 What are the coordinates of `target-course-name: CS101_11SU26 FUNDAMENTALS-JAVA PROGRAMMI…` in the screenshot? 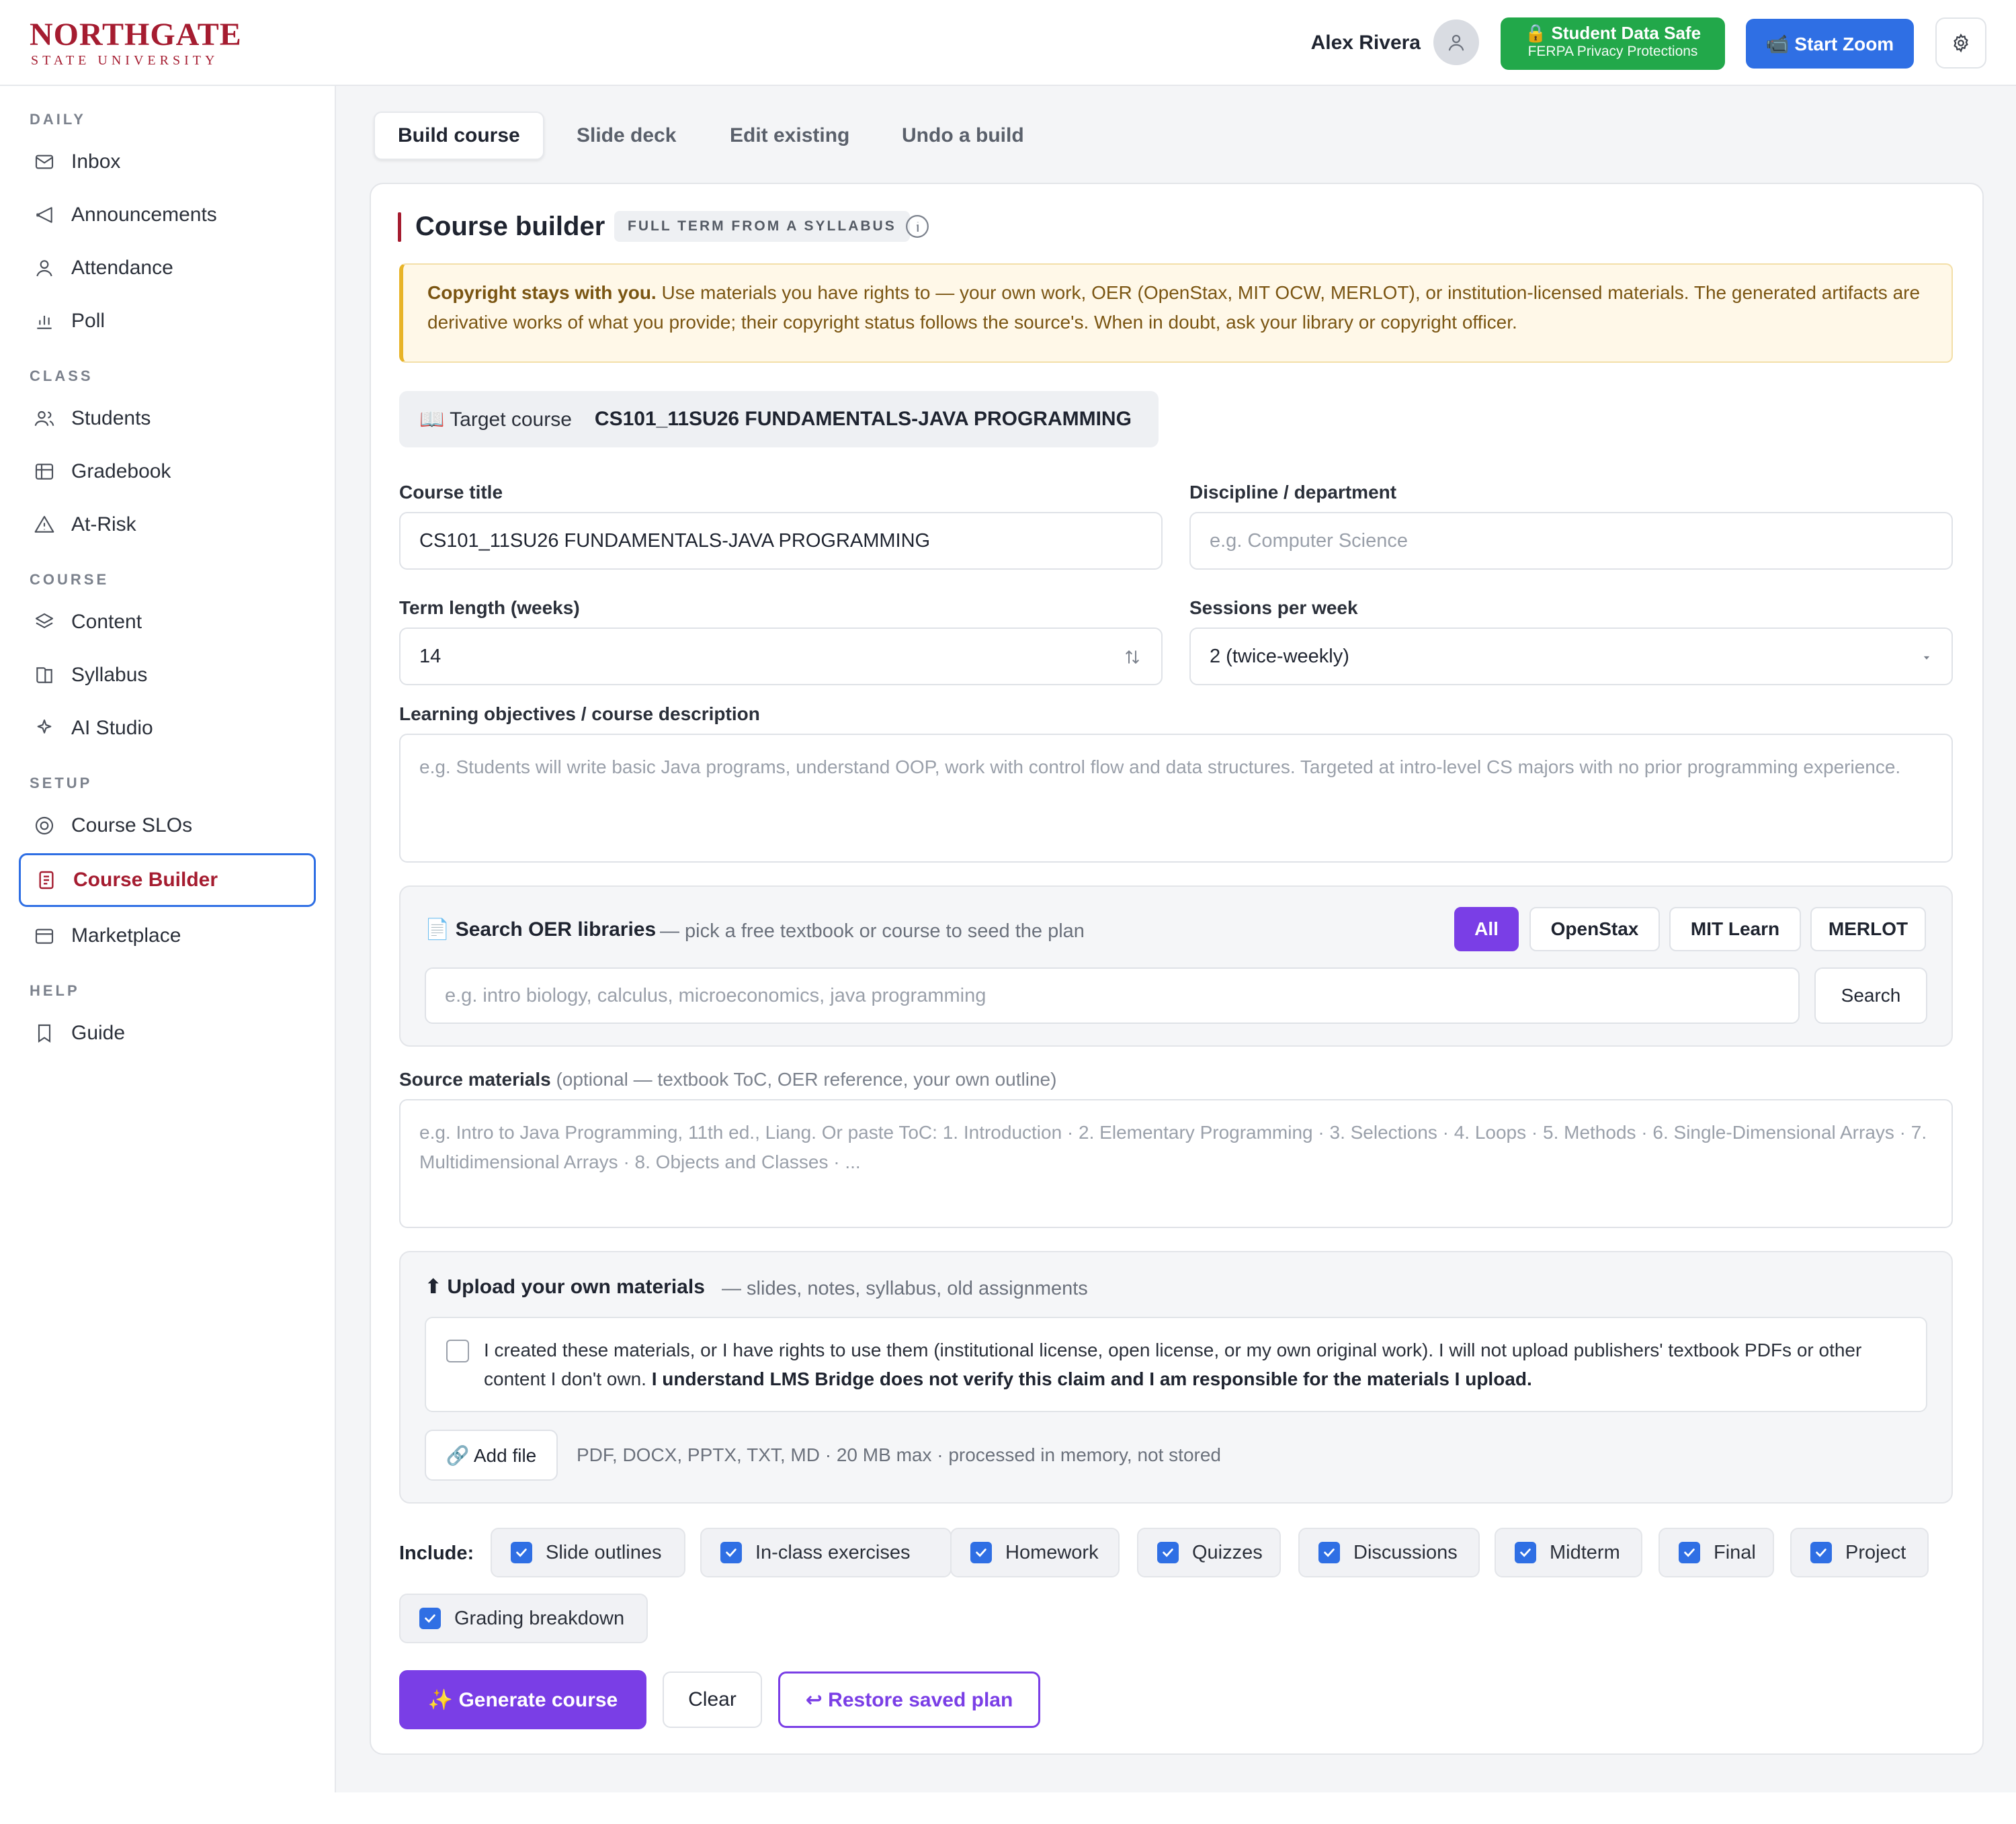 It's located at (863, 419).